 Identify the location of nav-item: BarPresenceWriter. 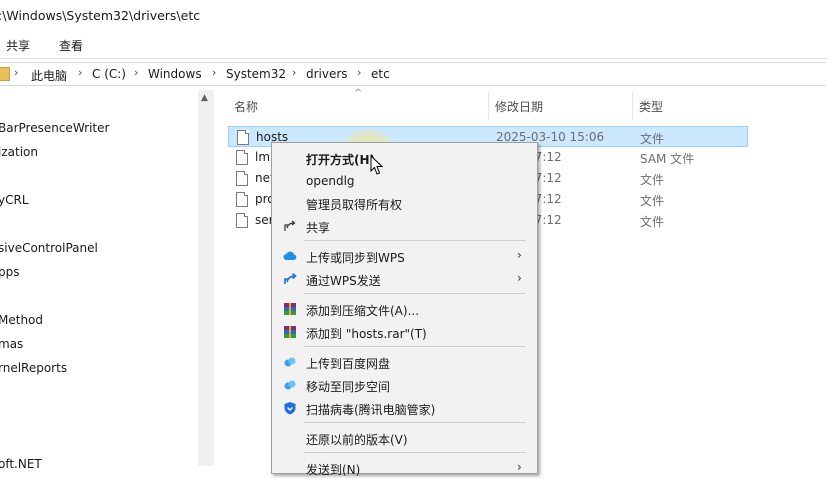
(54, 128).